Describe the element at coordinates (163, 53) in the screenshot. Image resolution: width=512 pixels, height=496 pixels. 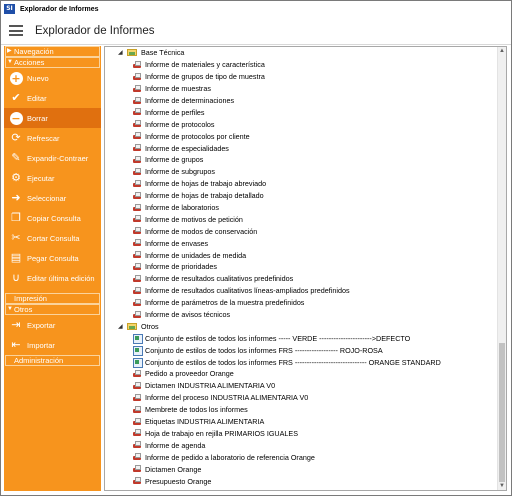
I see `tree-group-label: Base Técnica` at that location.